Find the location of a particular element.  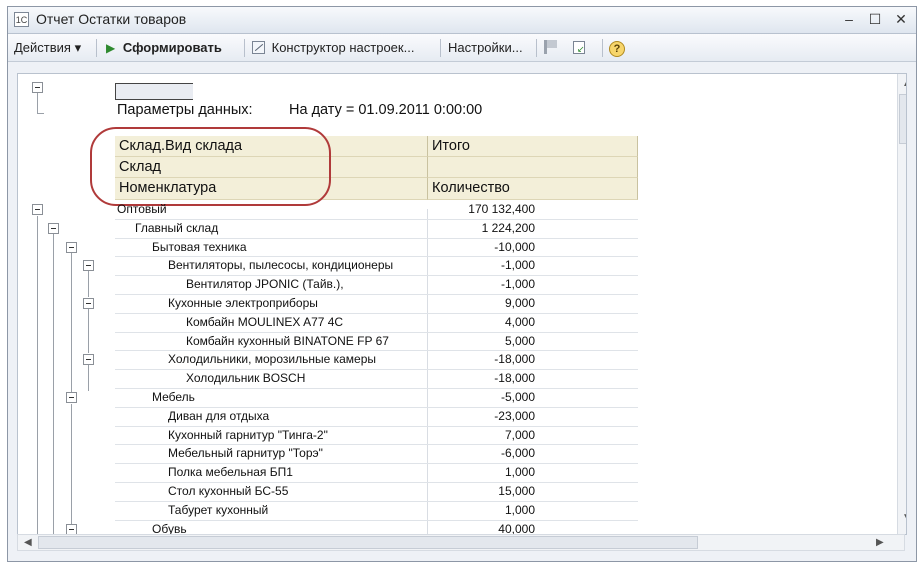

maximize-icon: ☐ is located at coordinates (875, 19).